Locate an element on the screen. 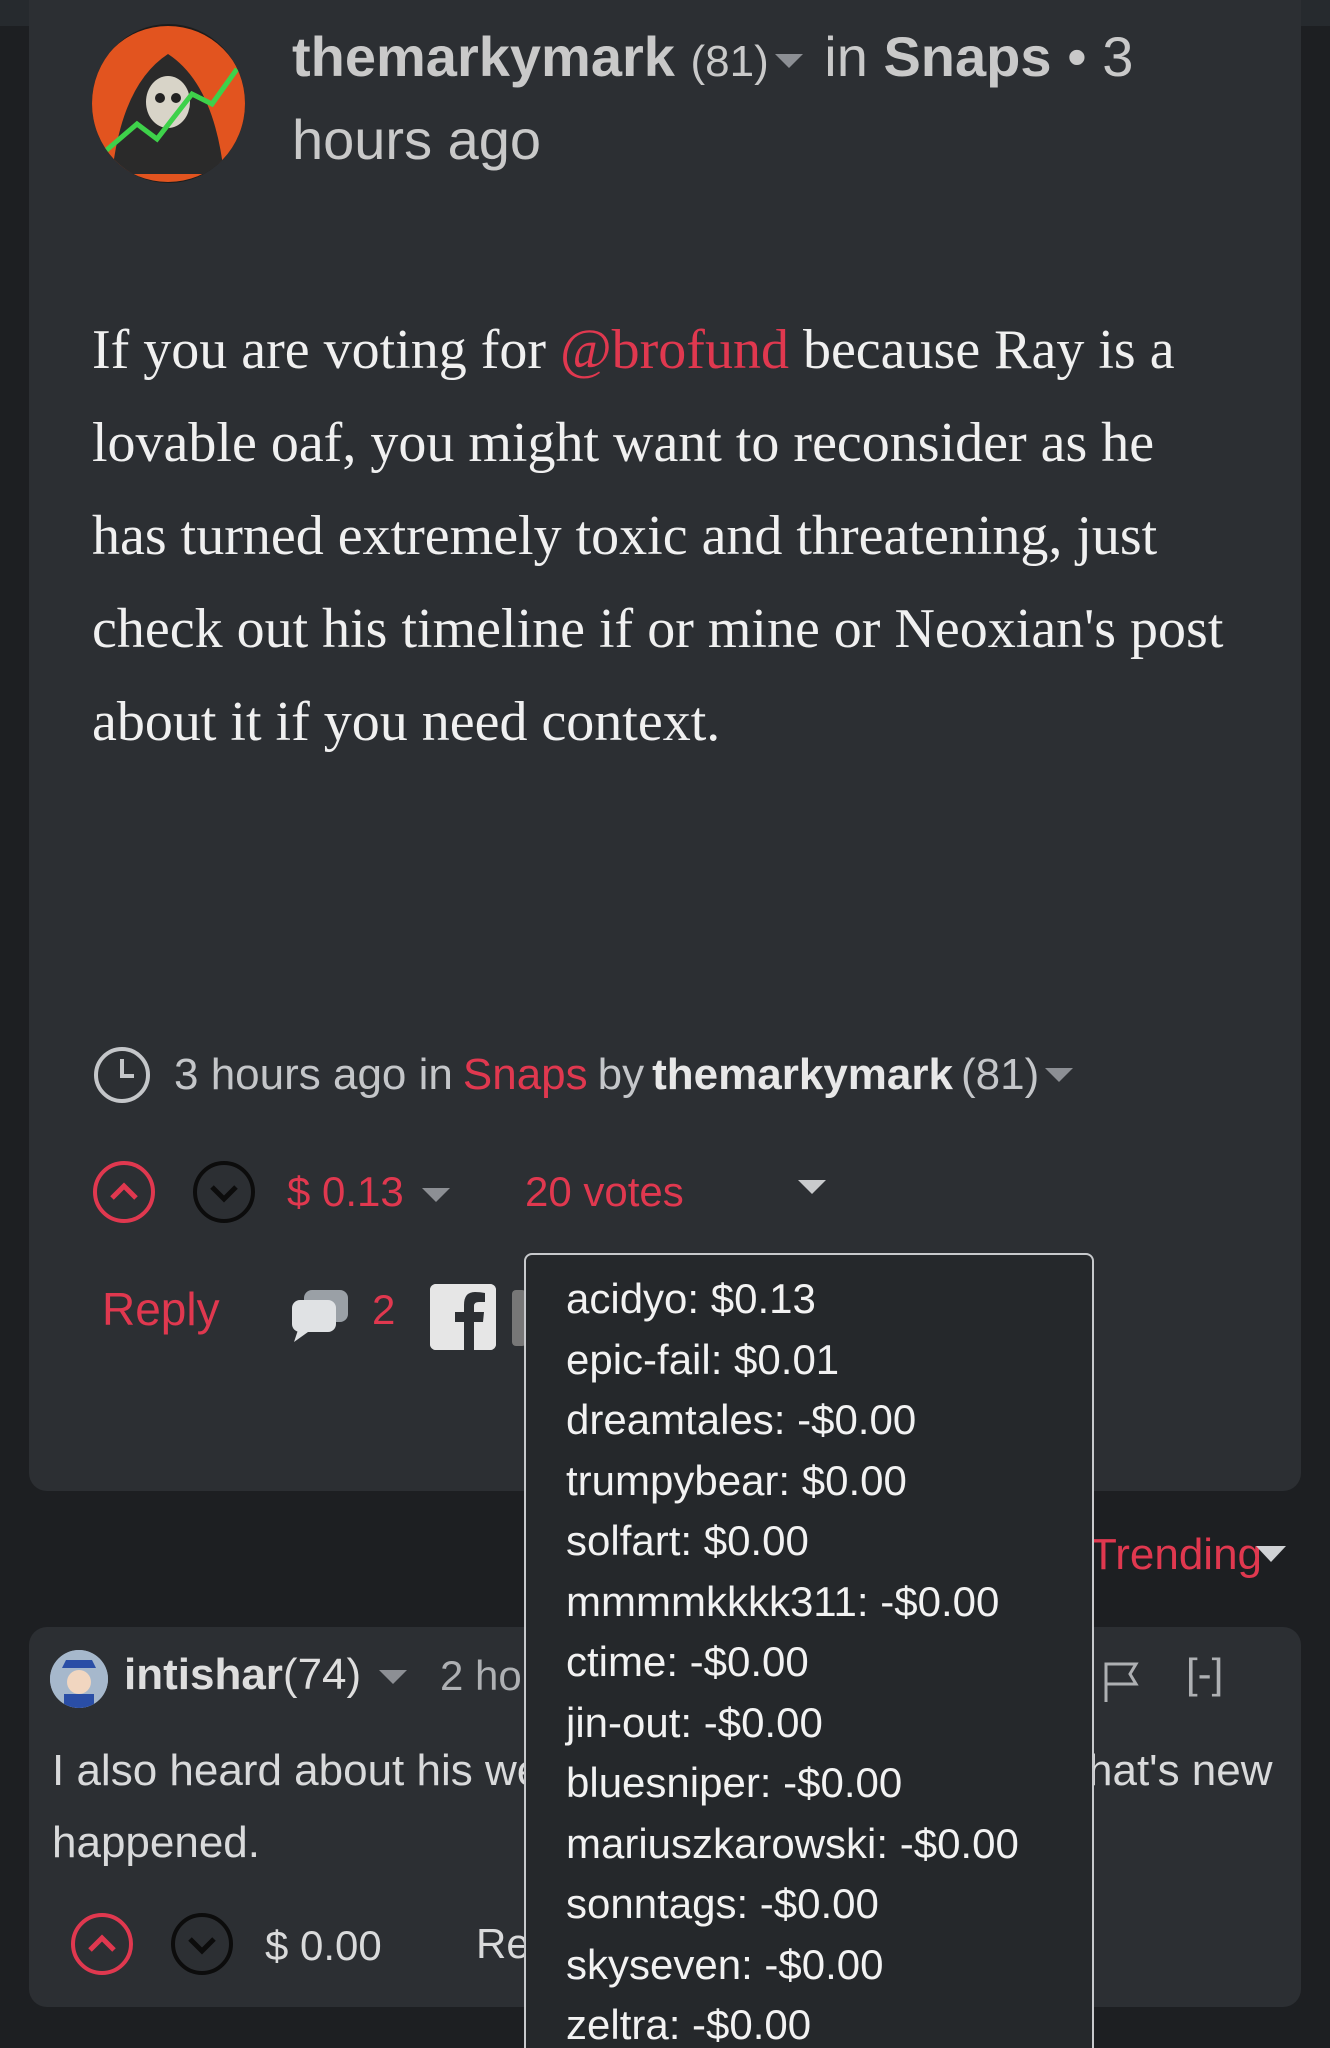 The height and width of the screenshot is (2048, 1330). reply-button: Reply is located at coordinates (161, 1309).